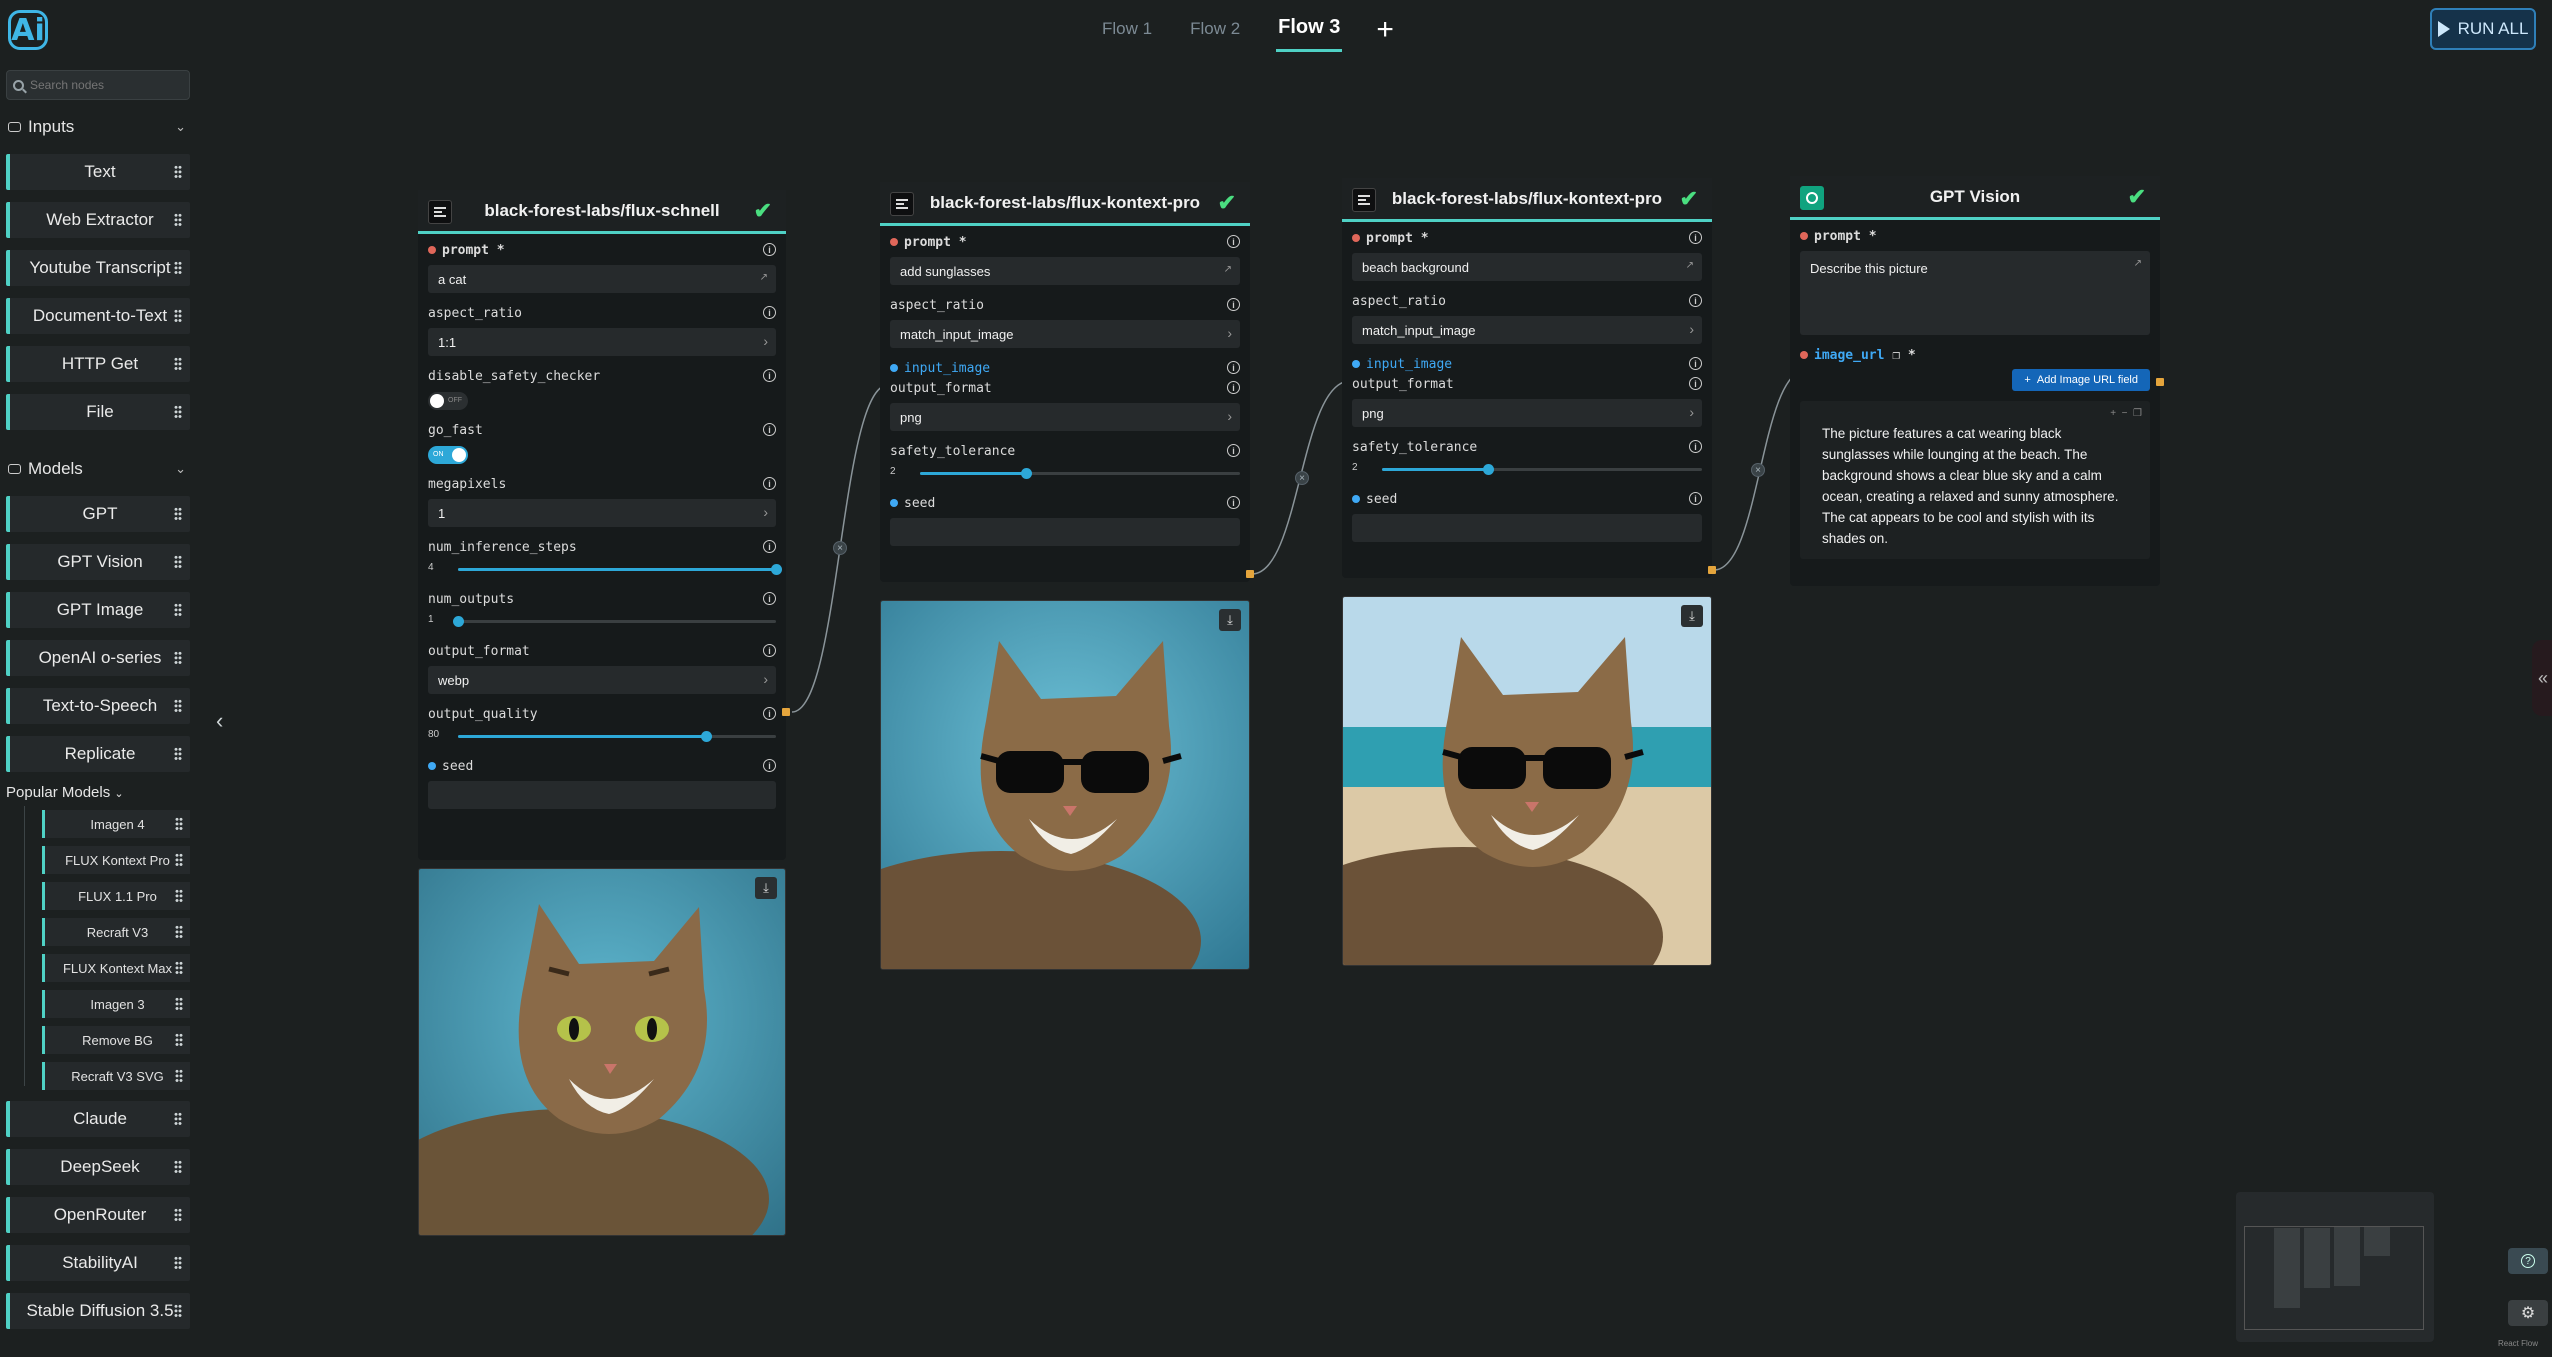  I want to click on prompt-textarea: Describe this picture ↗, so click(1975, 293).